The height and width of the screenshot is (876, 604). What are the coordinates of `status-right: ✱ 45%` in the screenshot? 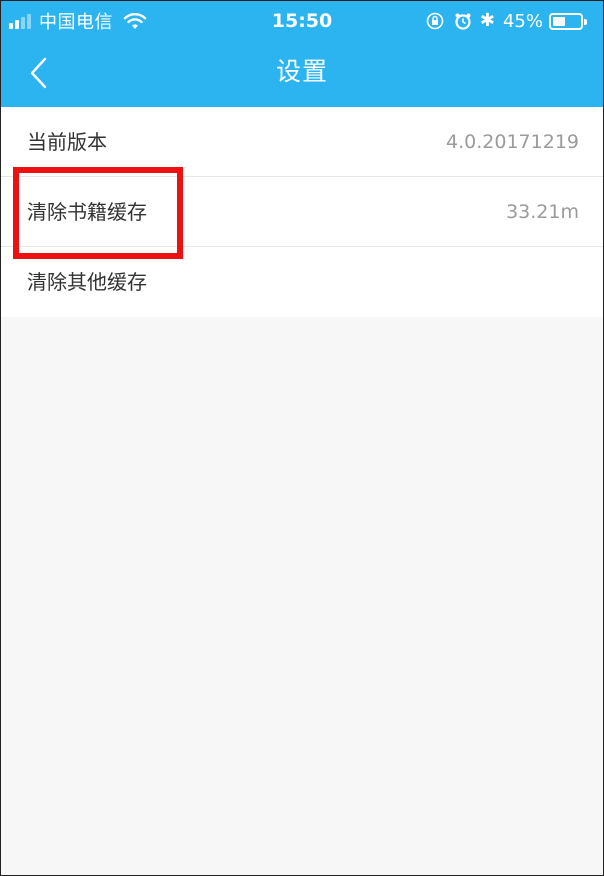 It's located at (506, 21).